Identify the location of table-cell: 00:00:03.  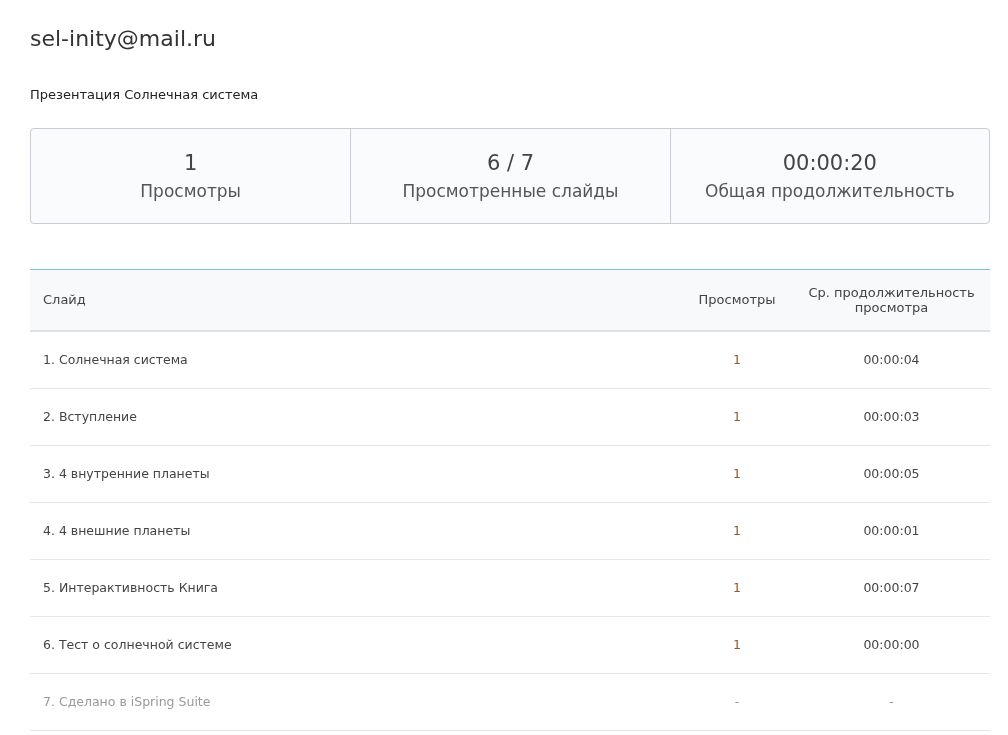
(891, 416).